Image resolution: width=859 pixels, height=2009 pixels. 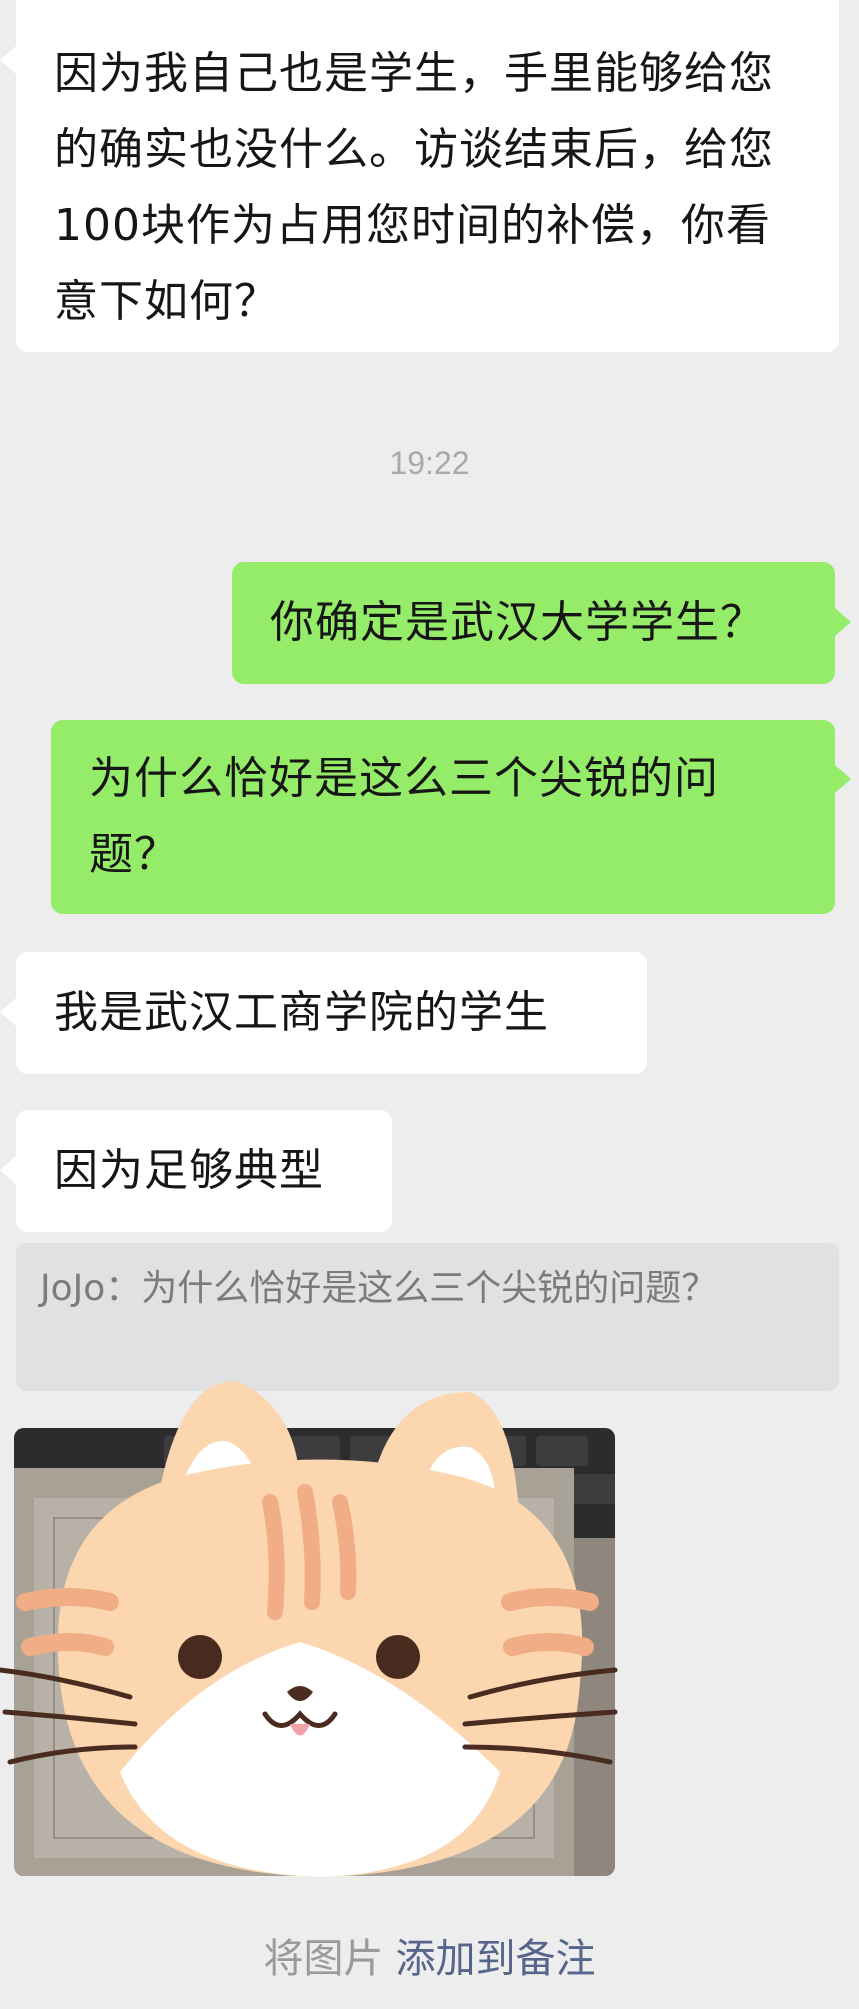 I want to click on message-text: 为什么恰好是这么三个尖锐的问题？, so click(x=404, y=816).